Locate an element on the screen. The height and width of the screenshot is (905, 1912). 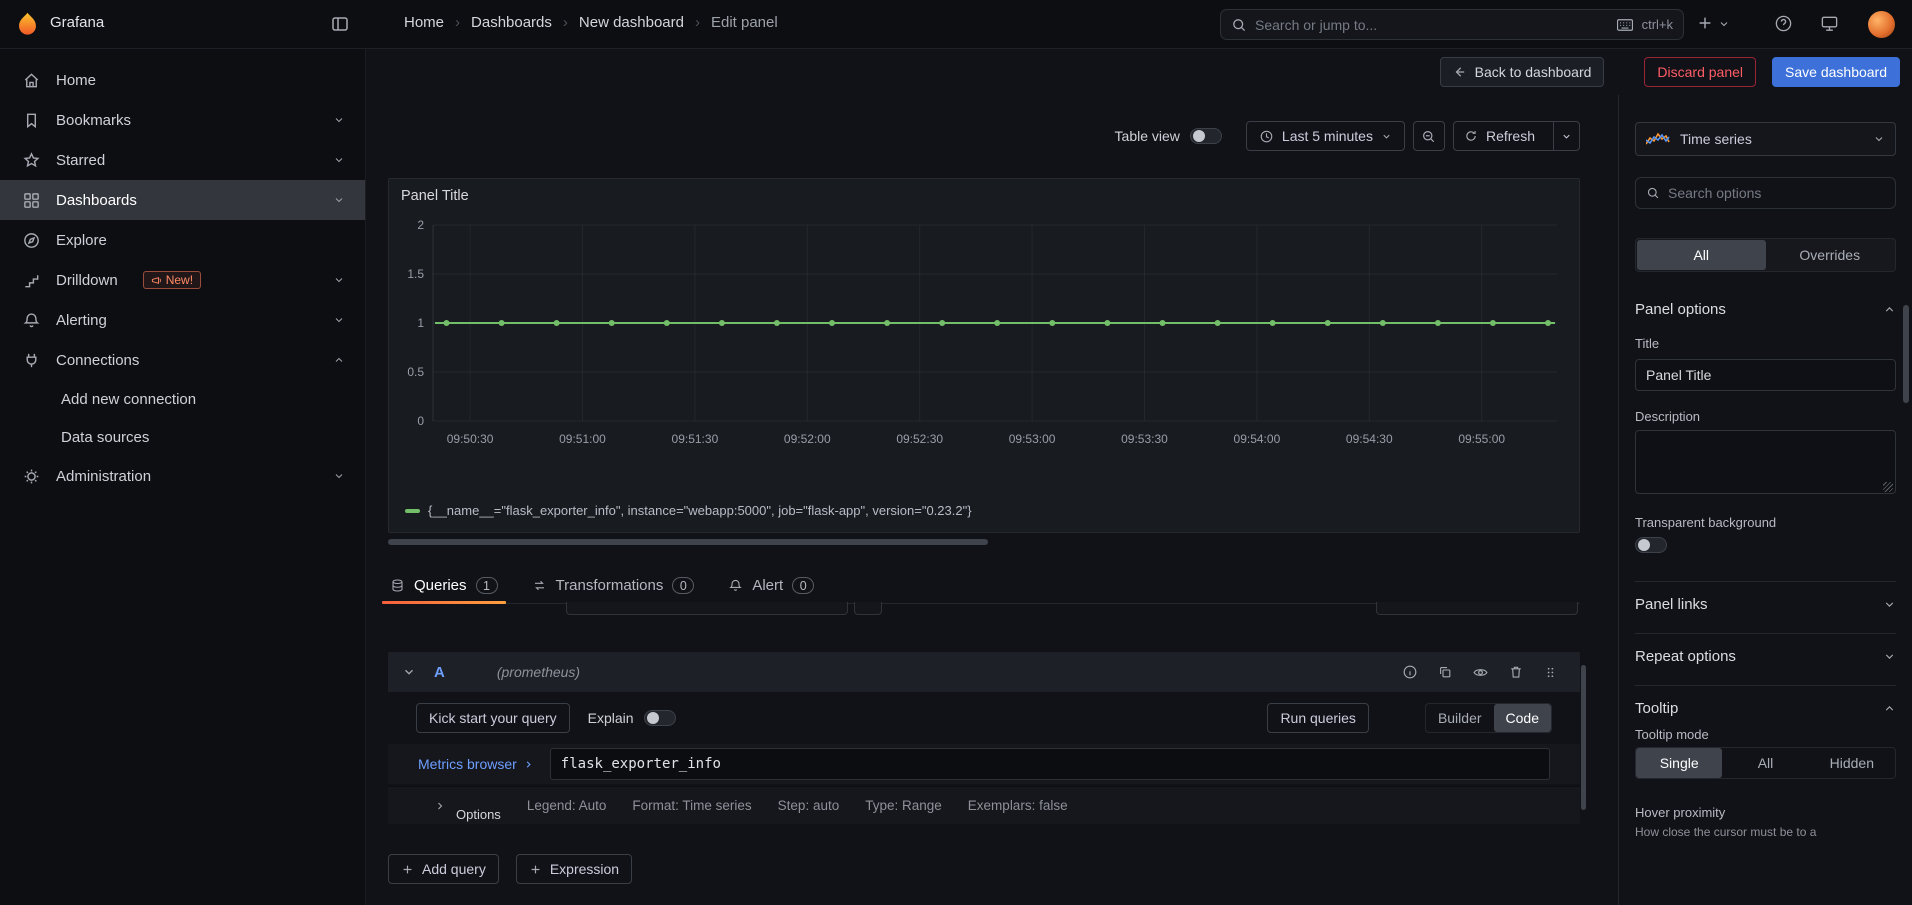
save-dashboard-button: Save dashboard is located at coordinates (1836, 72).